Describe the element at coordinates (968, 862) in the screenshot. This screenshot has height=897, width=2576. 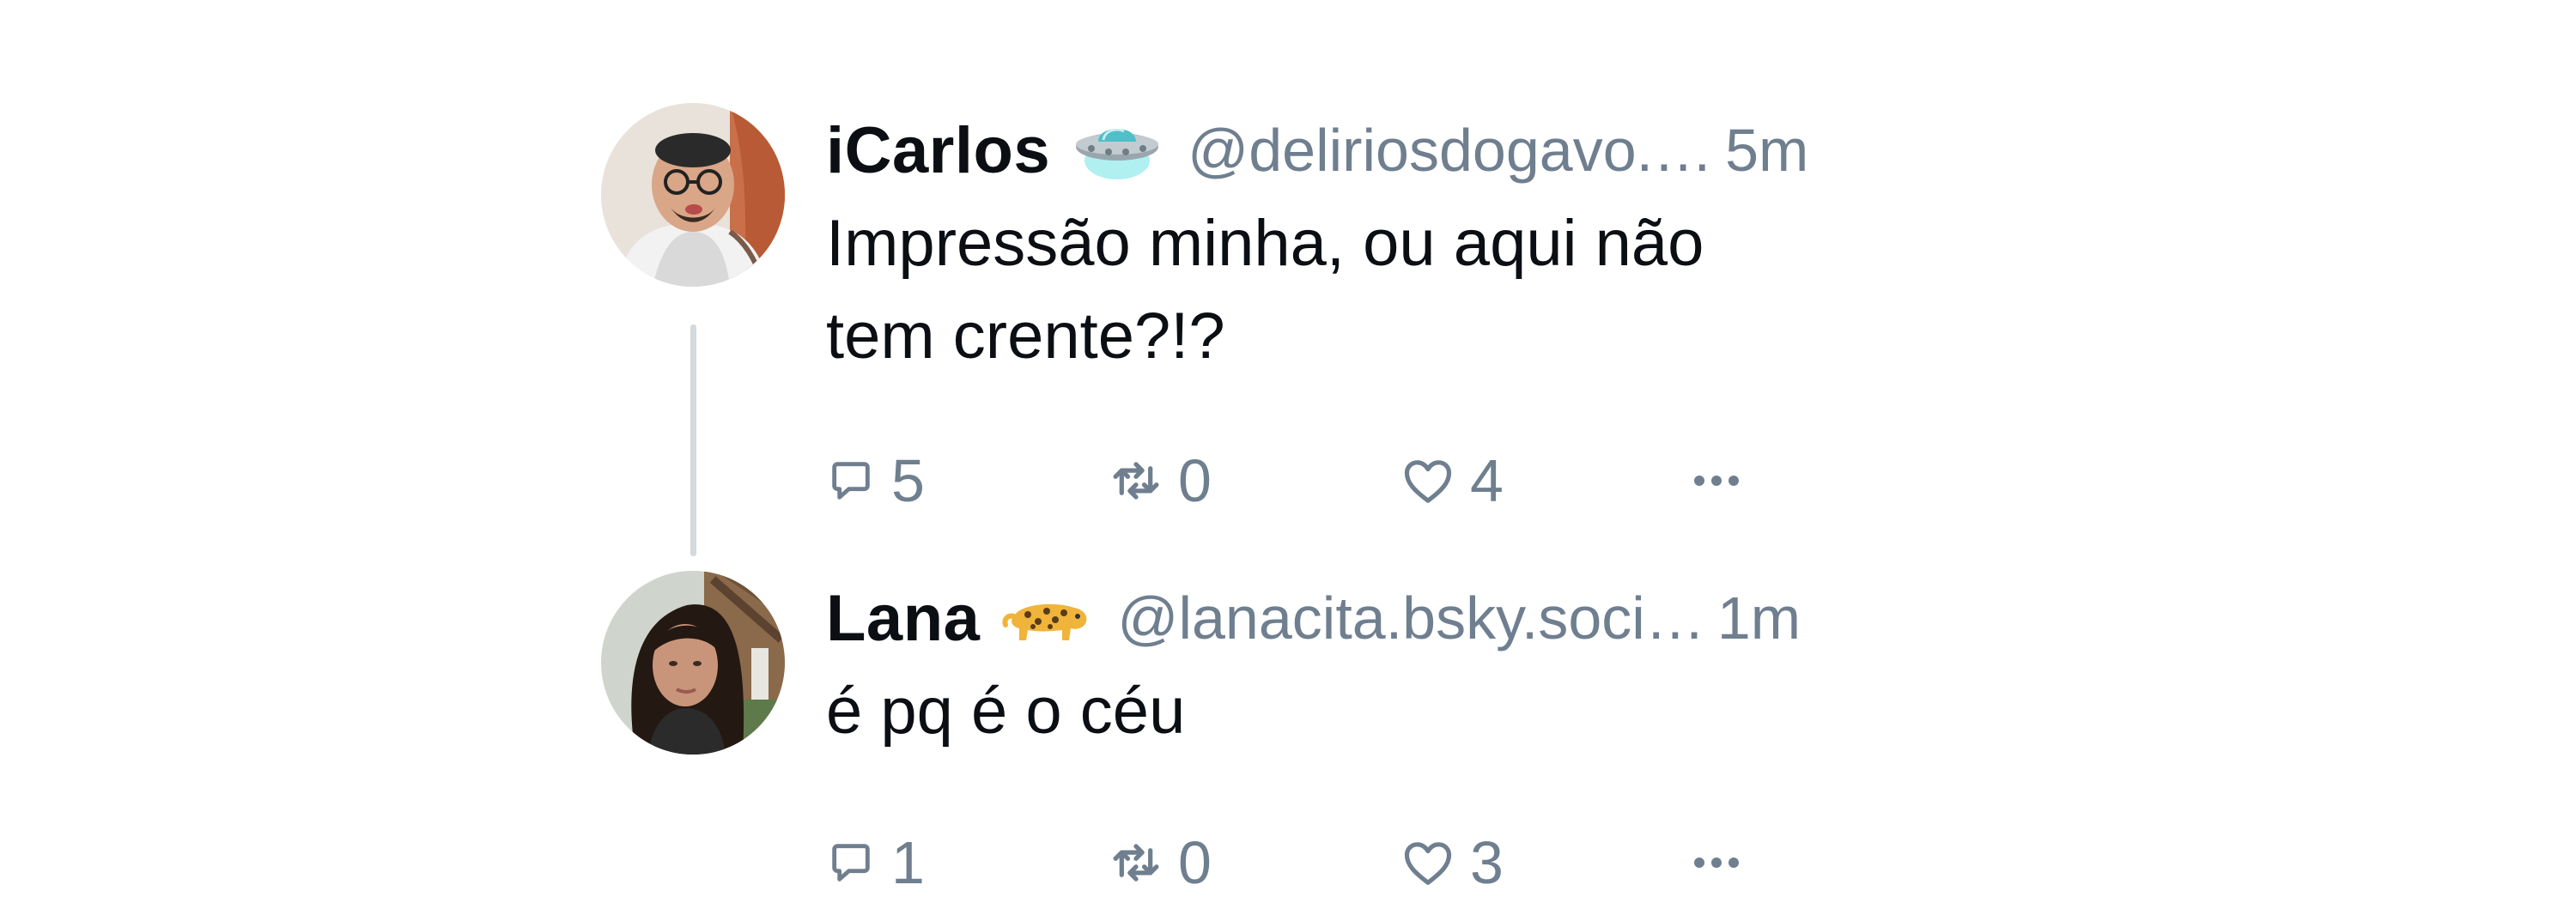
I see `reply-button: 1` at that location.